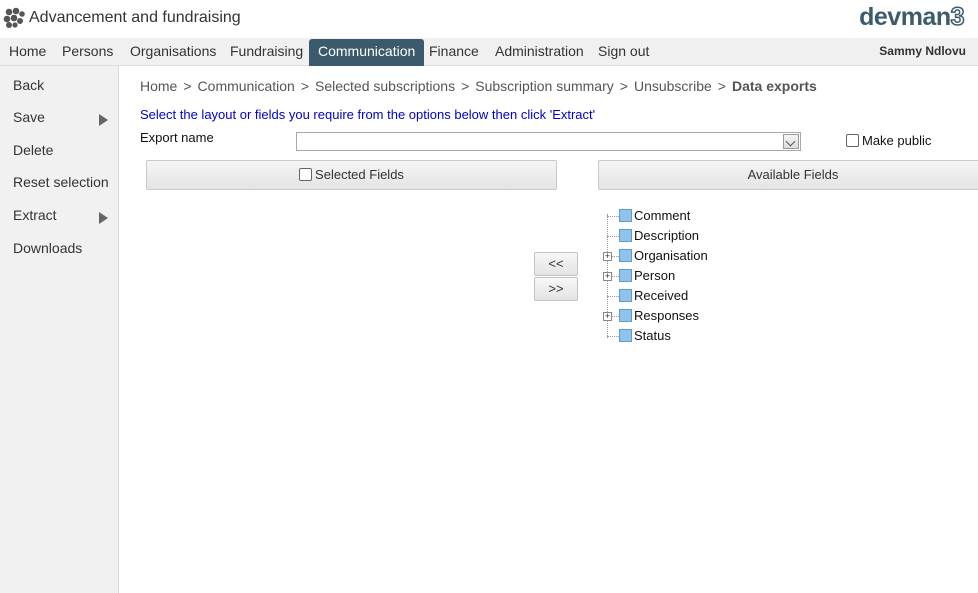 This screenshot has width=978, height=593. Describe the element at coordinates (135, 17) in the screenshot. I see `app-title: Advancement and fundraising` at that location.